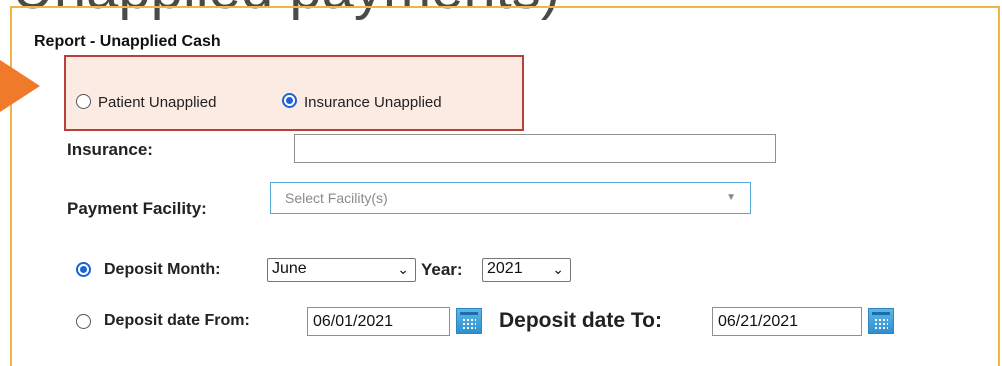 This screenshot has height=366, width=1002. Describe the element at coordinates (336, 198) in the screenshot. I see `payment-facility-placeholder: Select Facility(s)` at that location.